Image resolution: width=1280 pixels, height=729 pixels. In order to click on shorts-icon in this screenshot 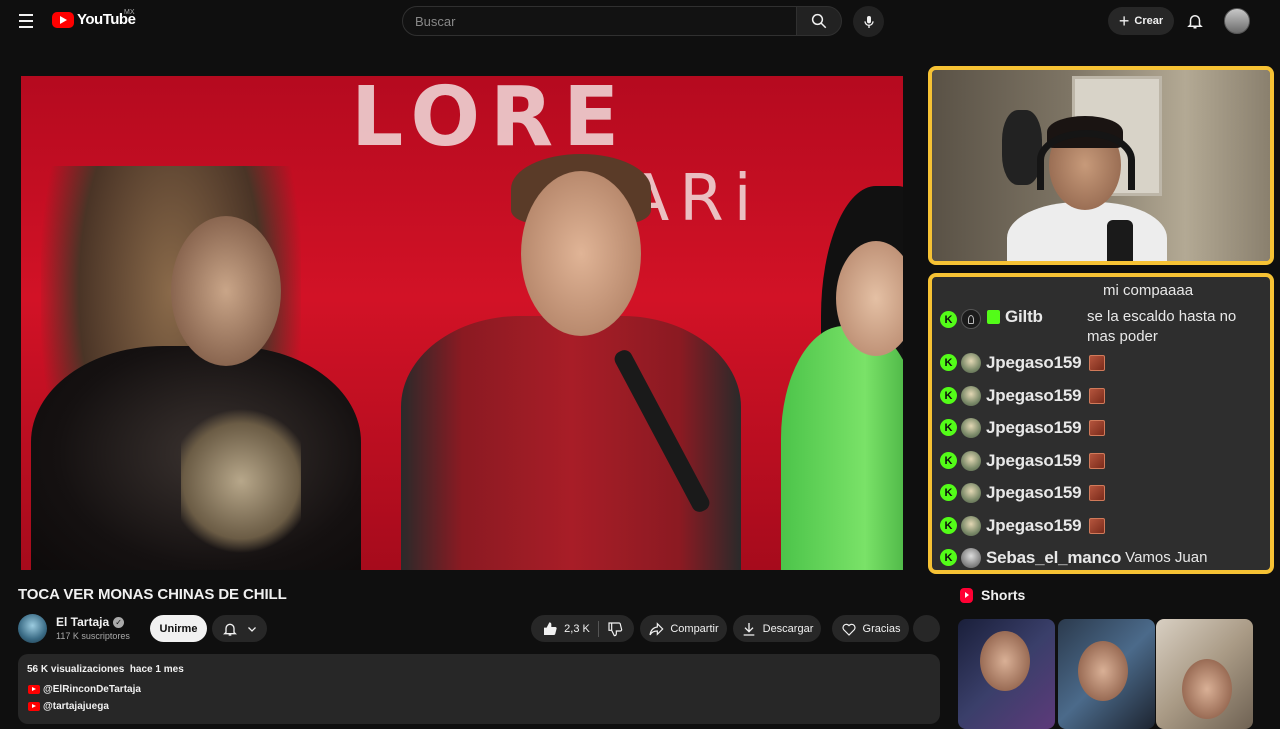, I will do `click(966, 595)`.